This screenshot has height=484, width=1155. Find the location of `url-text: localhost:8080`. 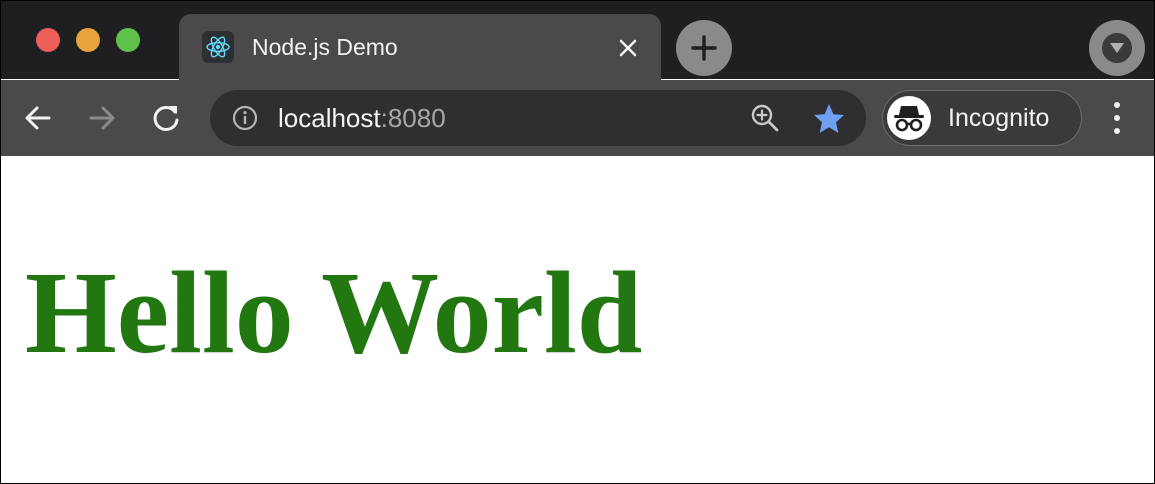

url-text: localhost:8080 is located at coordinates (362, 118).